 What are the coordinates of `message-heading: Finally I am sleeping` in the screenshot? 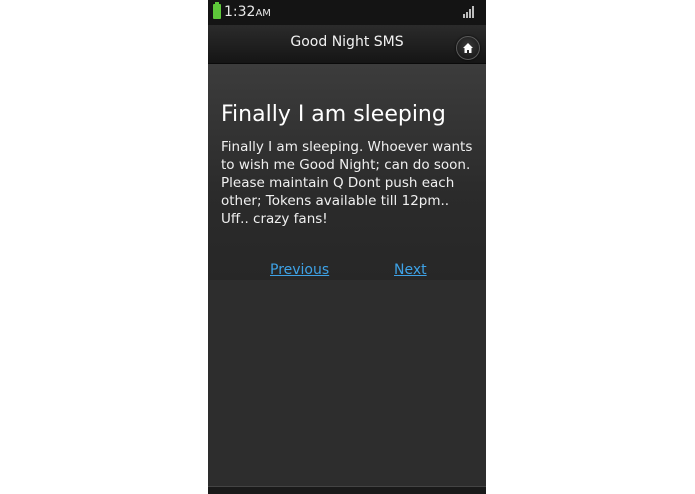 It's located at (333, 114).